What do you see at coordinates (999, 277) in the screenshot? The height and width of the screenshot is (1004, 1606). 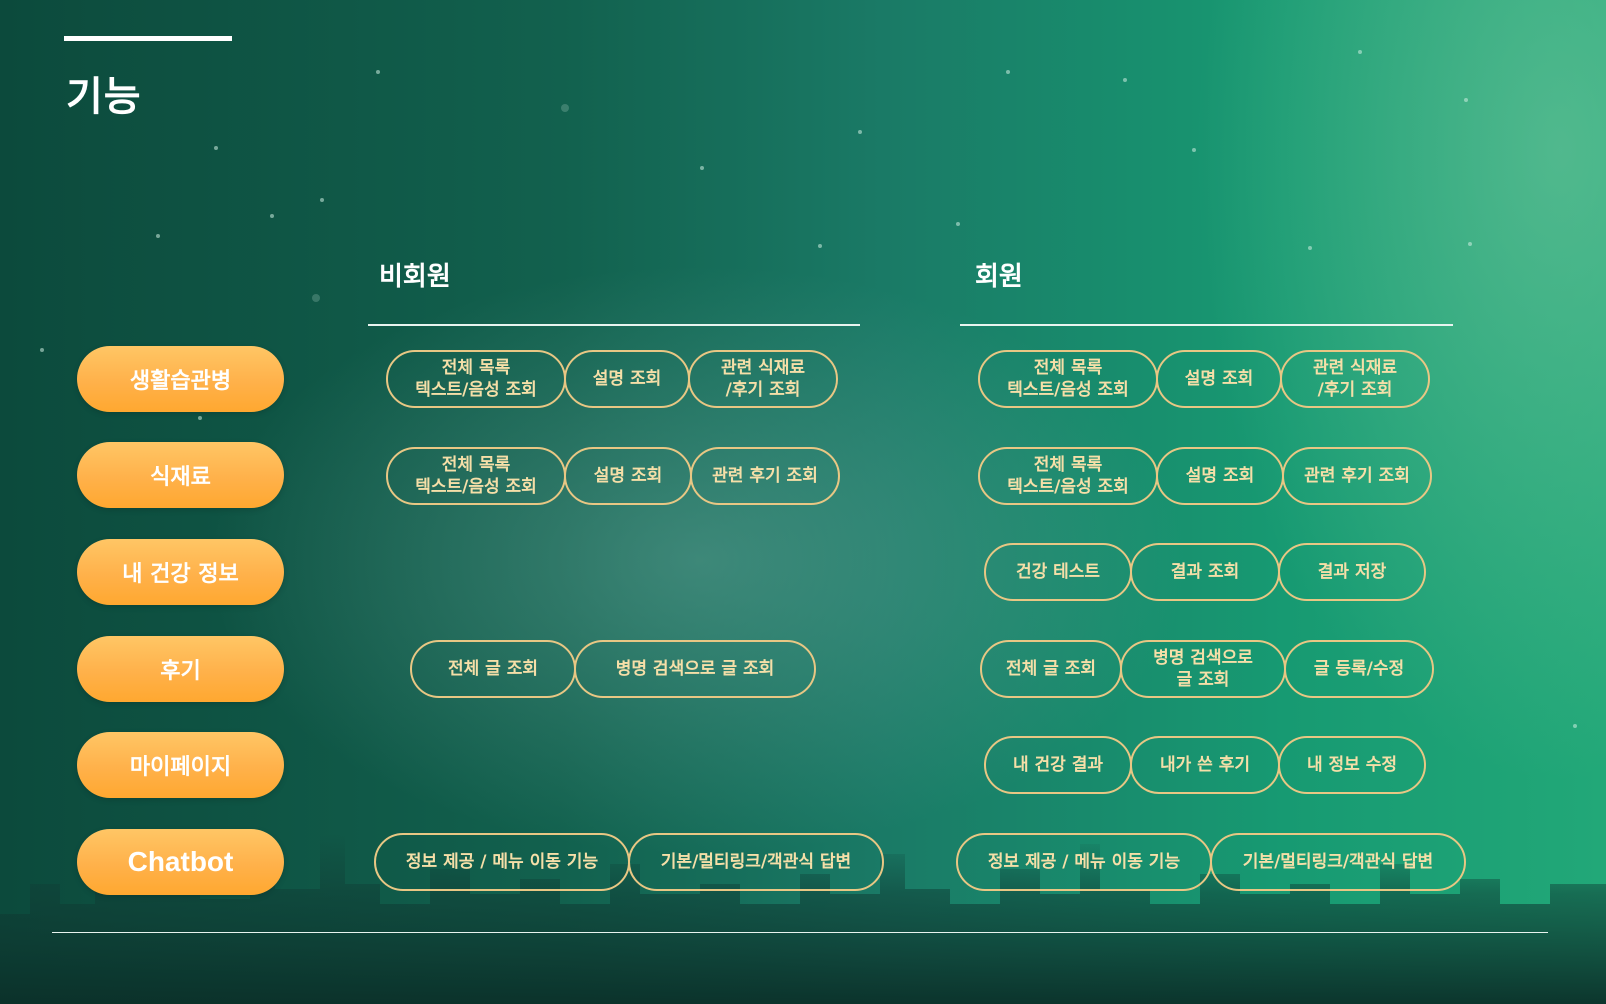 I see `column-header-member: 회원` at bounding box center [999, 277].